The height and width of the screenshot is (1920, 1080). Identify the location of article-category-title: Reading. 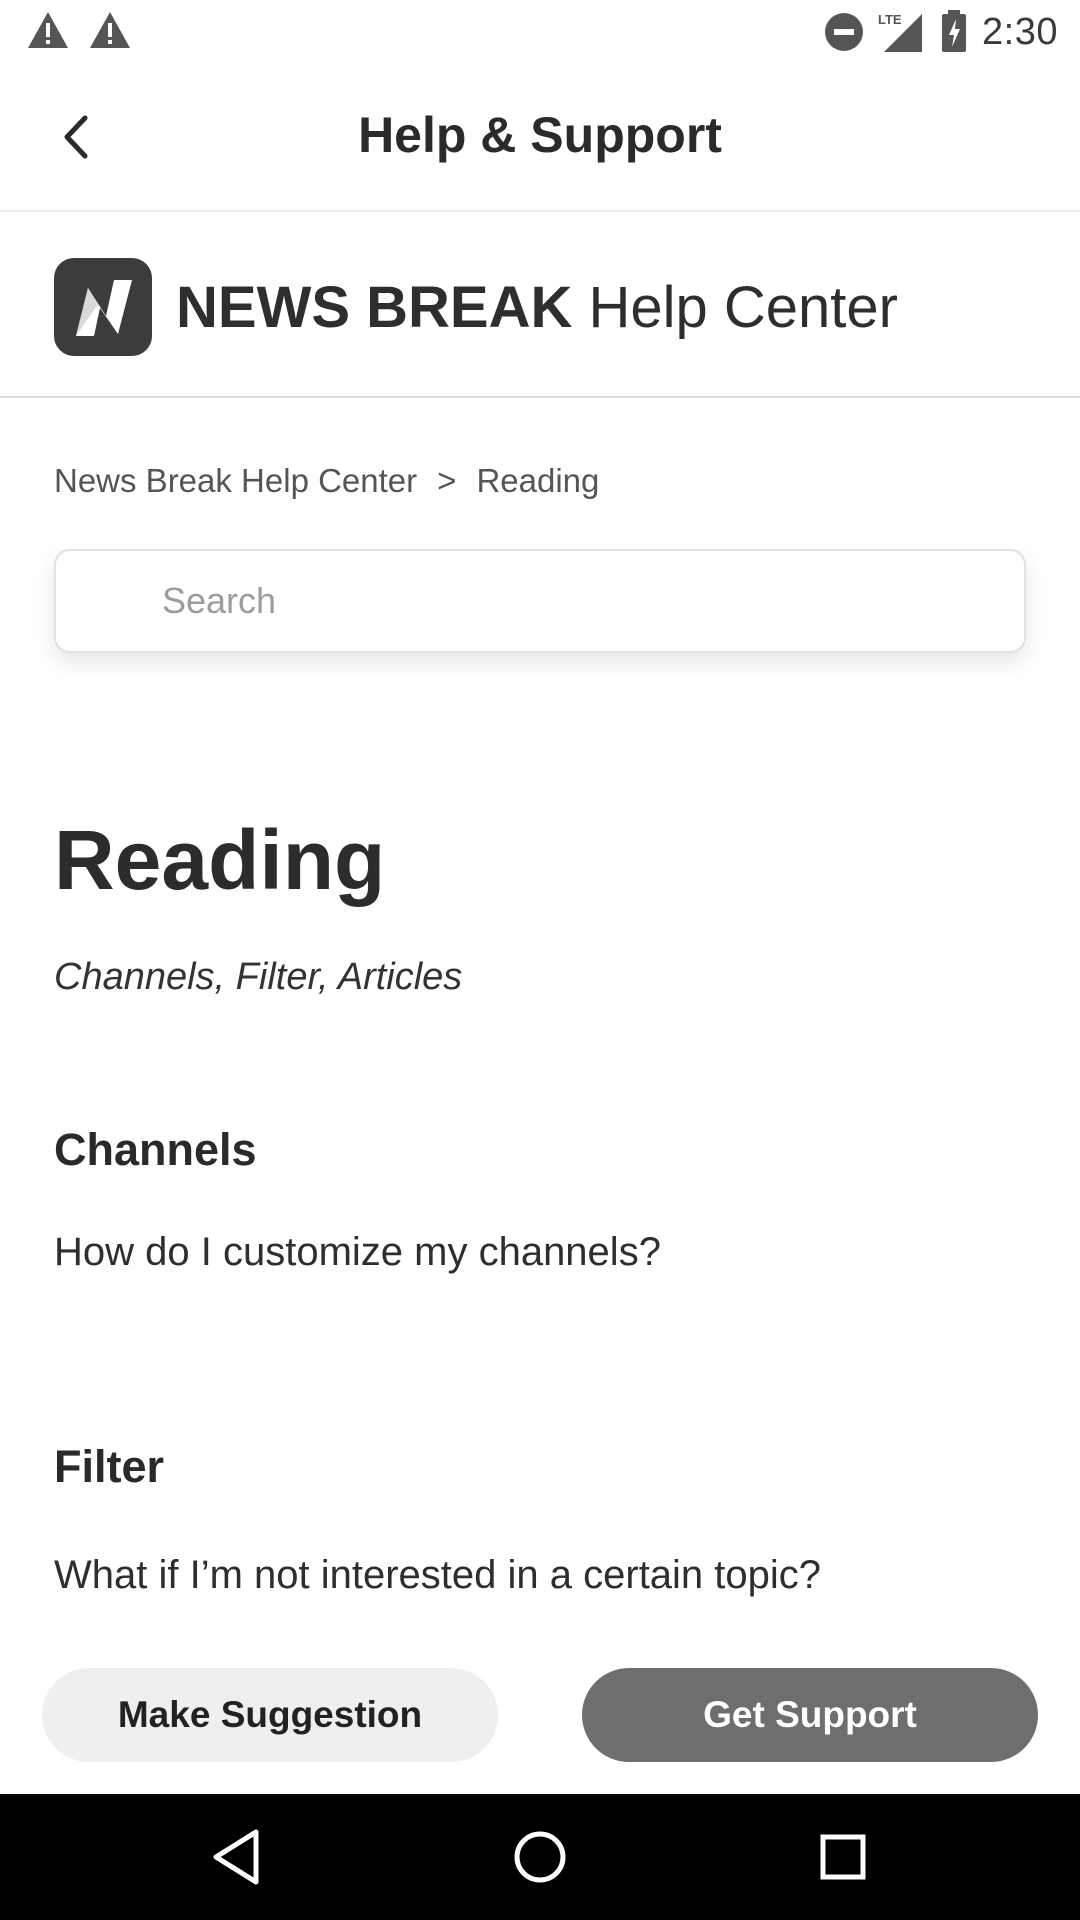
(220, 860).